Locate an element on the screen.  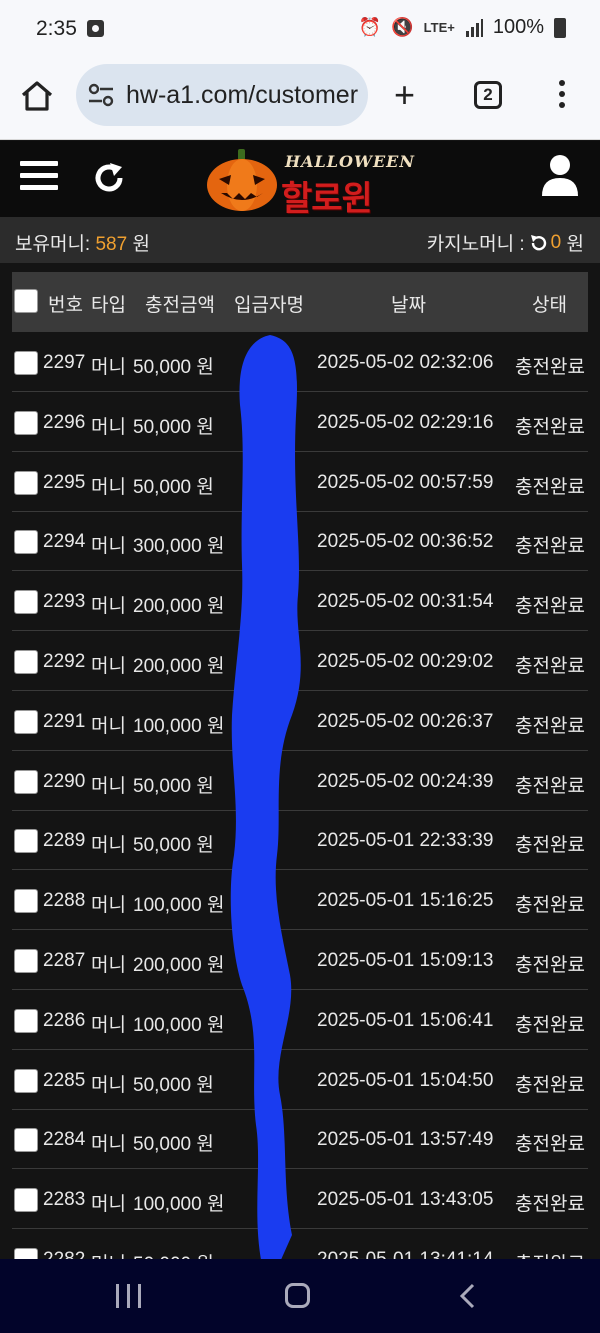
address-bar: hw-a1.com/customer is located at coordinates (222, 95).